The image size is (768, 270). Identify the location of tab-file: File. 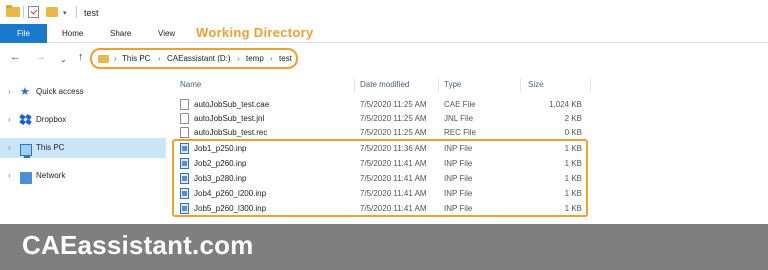
(23, 33).